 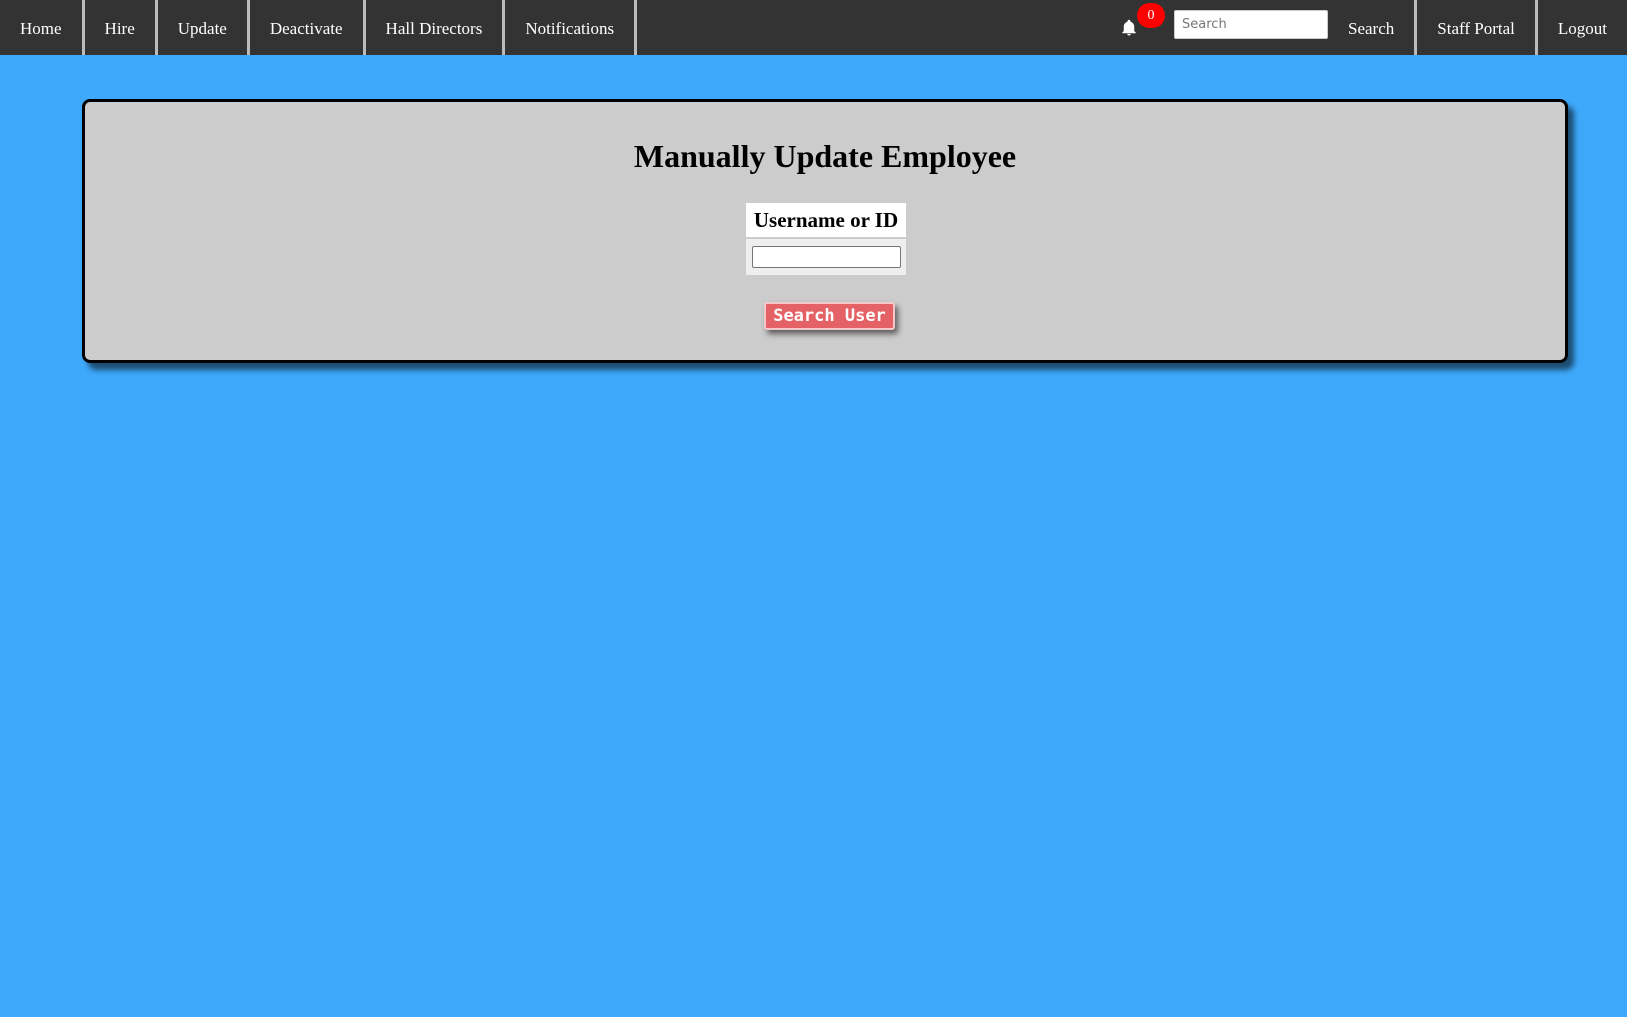 I want to click on search-user-button: Search User, so click(x=829, y=316).